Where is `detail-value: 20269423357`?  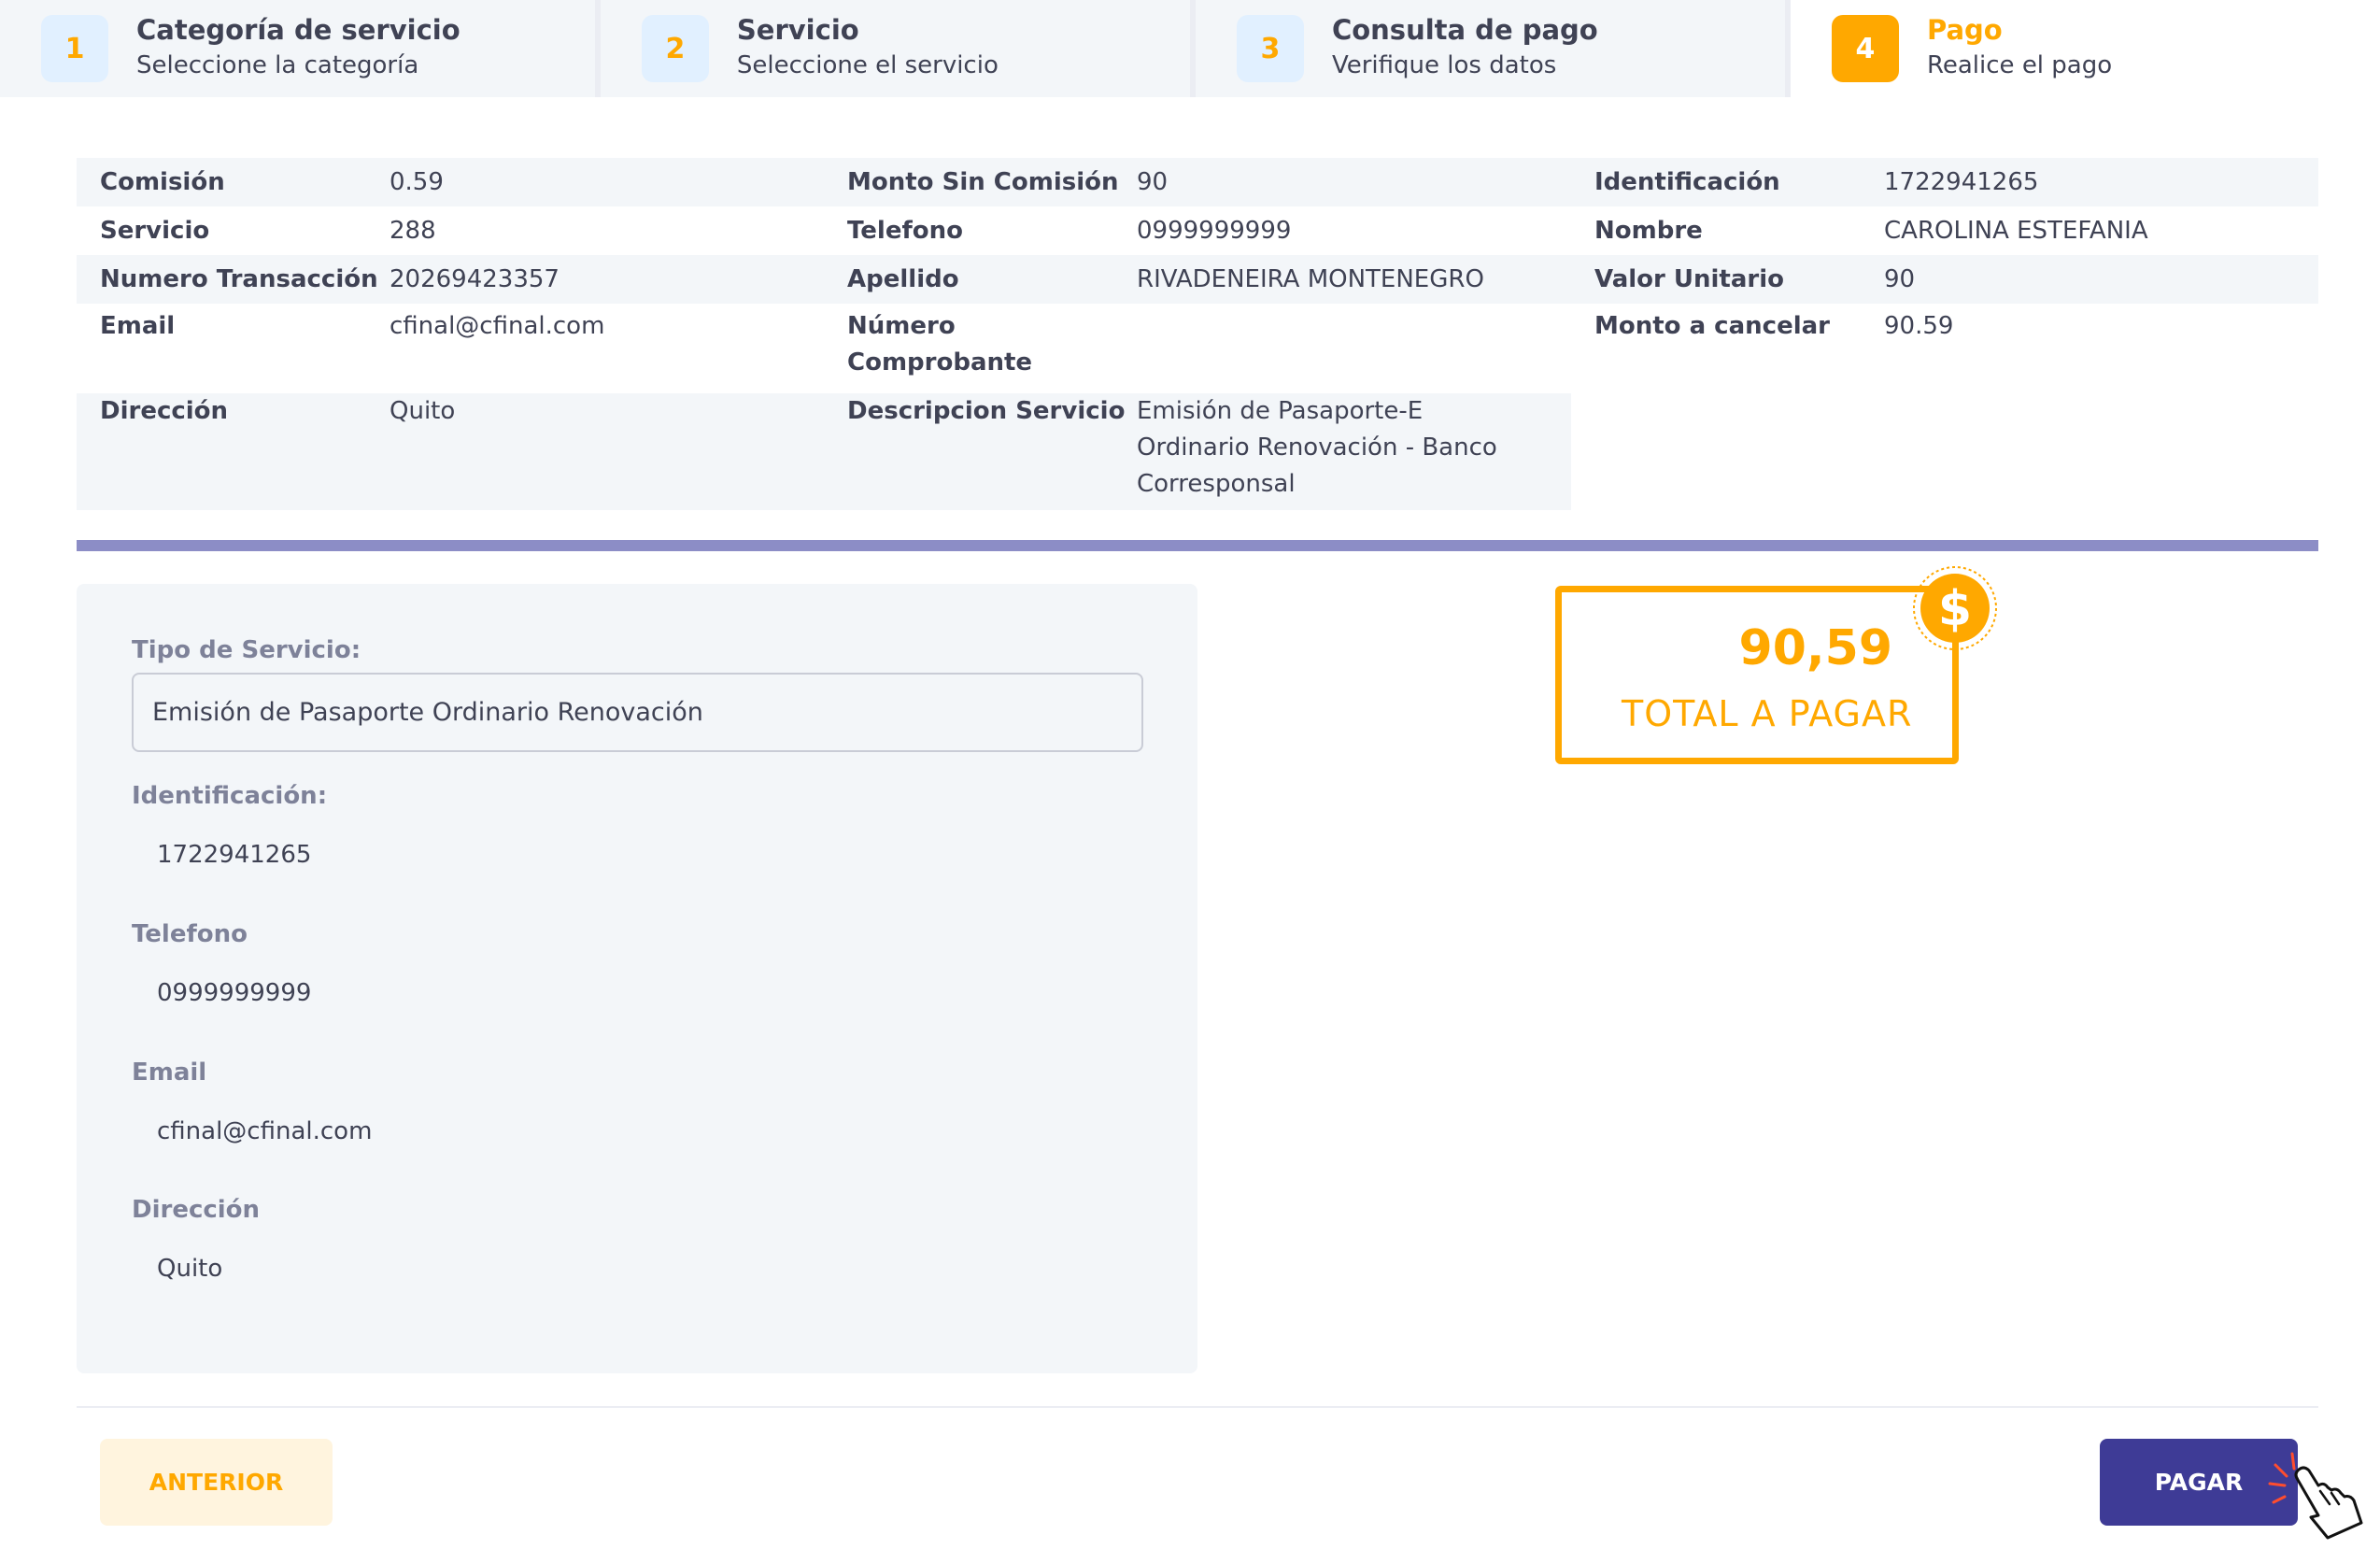
detail-value: 20269423357 is located at coordinates (475, 279).